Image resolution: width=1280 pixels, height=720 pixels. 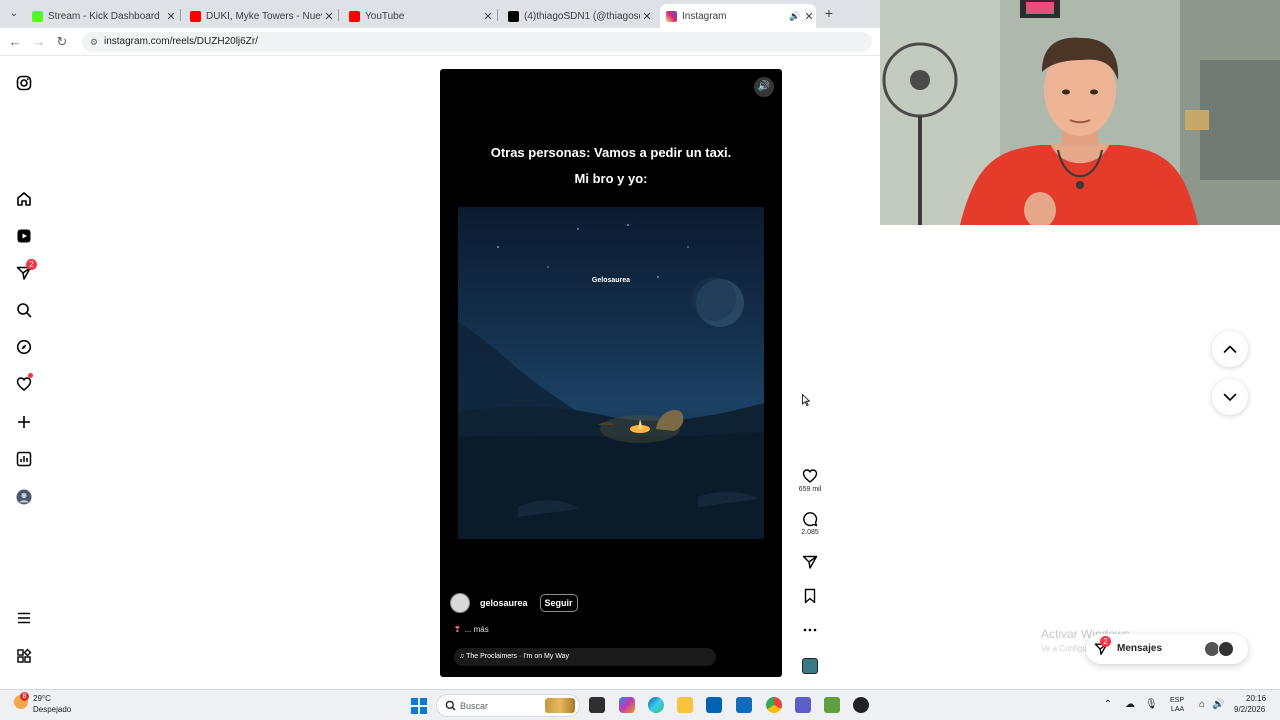 I want to click on more-link: ... más, so click(x=477, y=629).